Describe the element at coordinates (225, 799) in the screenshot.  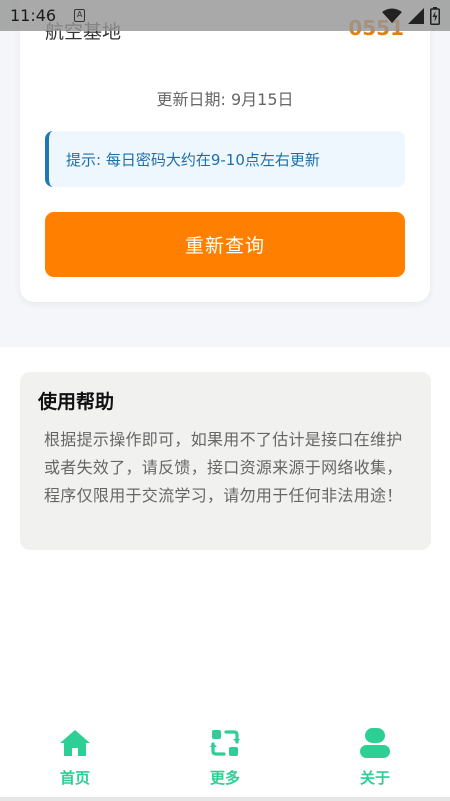
I see `gesture-bar` at that location.